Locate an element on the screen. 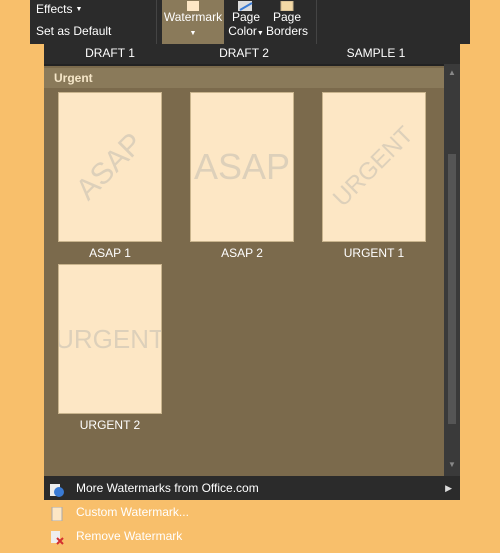 This screenshot has width=500, height=553. watermark-caption: URGENT 2 is located at coordinates (110, 425).